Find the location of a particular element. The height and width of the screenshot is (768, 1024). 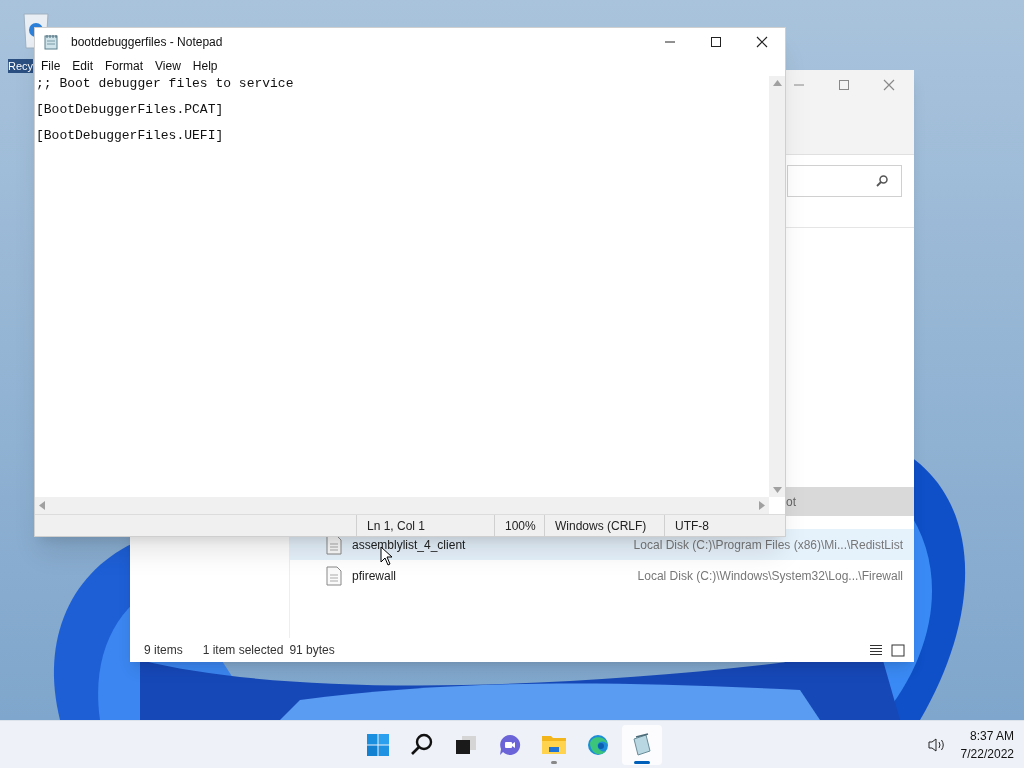

taskbar-button is located at coordinates (642, 745).